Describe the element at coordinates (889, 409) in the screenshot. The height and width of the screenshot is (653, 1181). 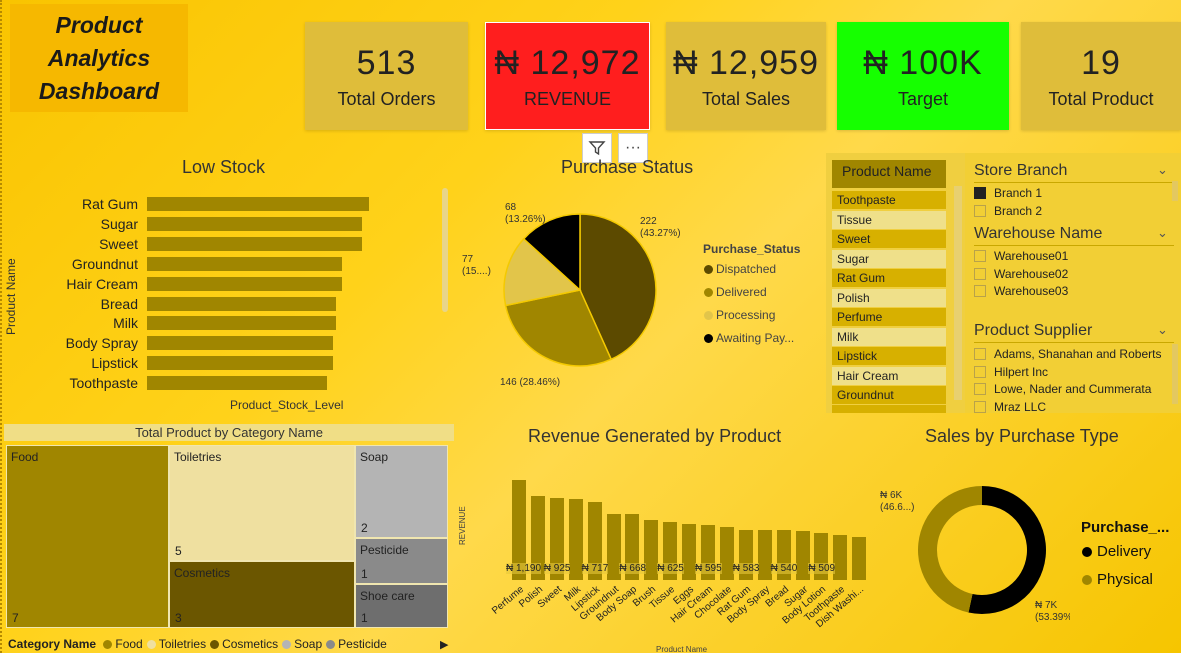
I see `product-slicer-item-partial` at that location.